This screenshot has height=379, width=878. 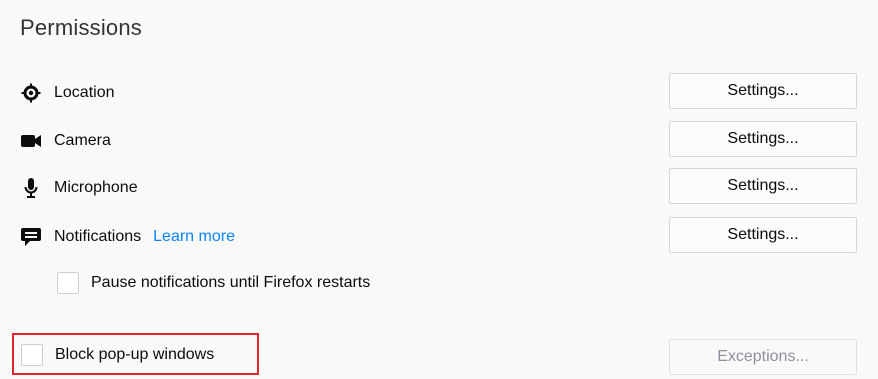 What do you see at coordinates (31, 188) in the screenshot?
I see `microphone-icon` at bounding box center [31, 188].